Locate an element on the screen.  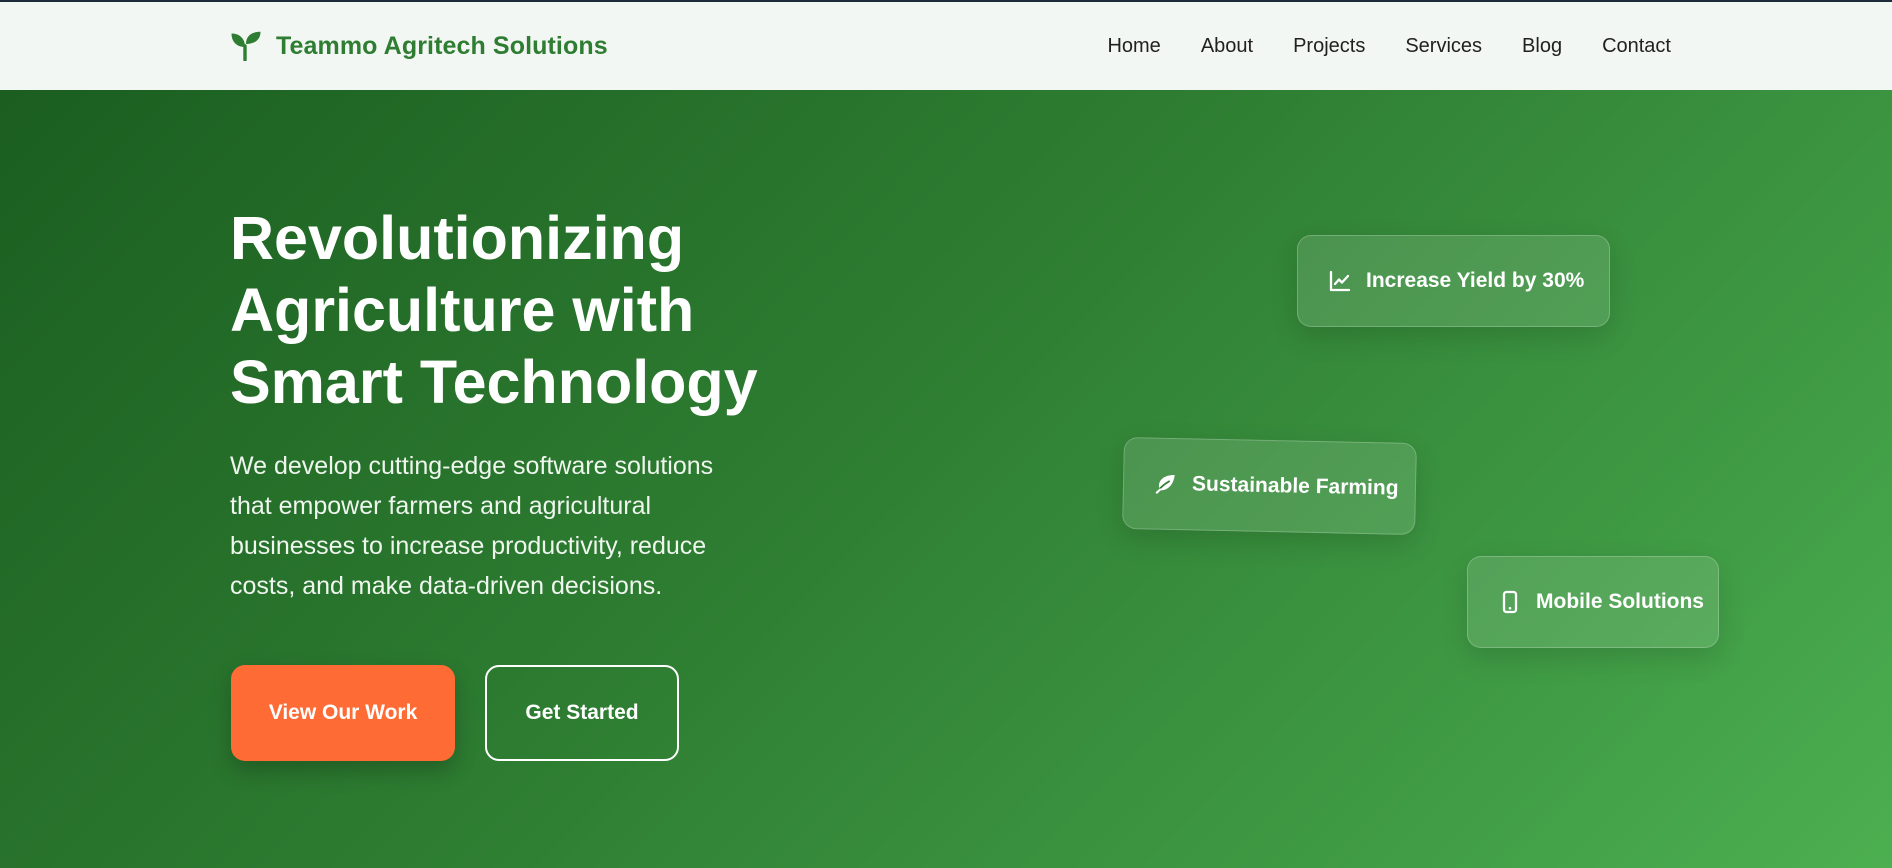
nav-link-projects: Projects is located at coordinates (1329, 46).